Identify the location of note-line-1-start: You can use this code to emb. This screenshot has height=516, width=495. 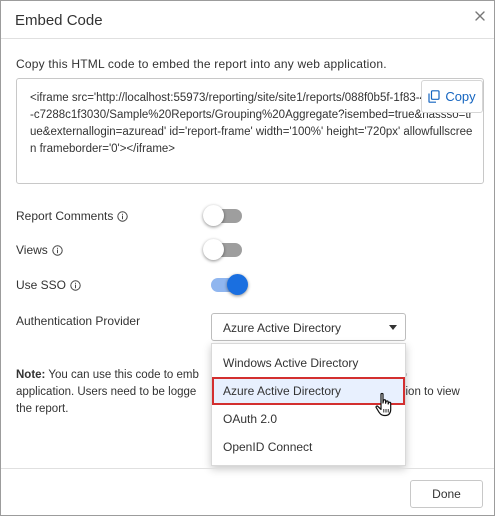
(123, 375).